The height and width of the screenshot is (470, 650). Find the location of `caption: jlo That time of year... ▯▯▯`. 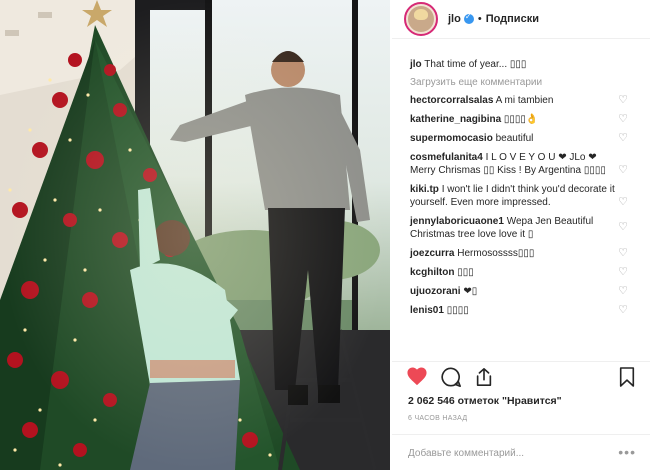

caption: jlo That time of year... ▯▯▯ is located at coordinates (521, 64).